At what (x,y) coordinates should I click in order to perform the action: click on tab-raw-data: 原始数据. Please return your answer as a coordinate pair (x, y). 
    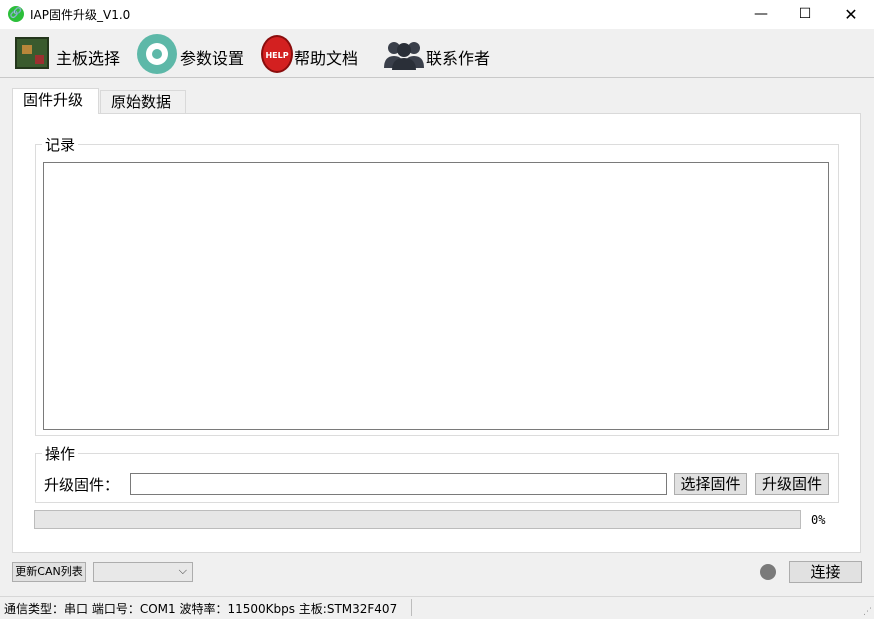
    Looking at the image, I should click on (143, 102).